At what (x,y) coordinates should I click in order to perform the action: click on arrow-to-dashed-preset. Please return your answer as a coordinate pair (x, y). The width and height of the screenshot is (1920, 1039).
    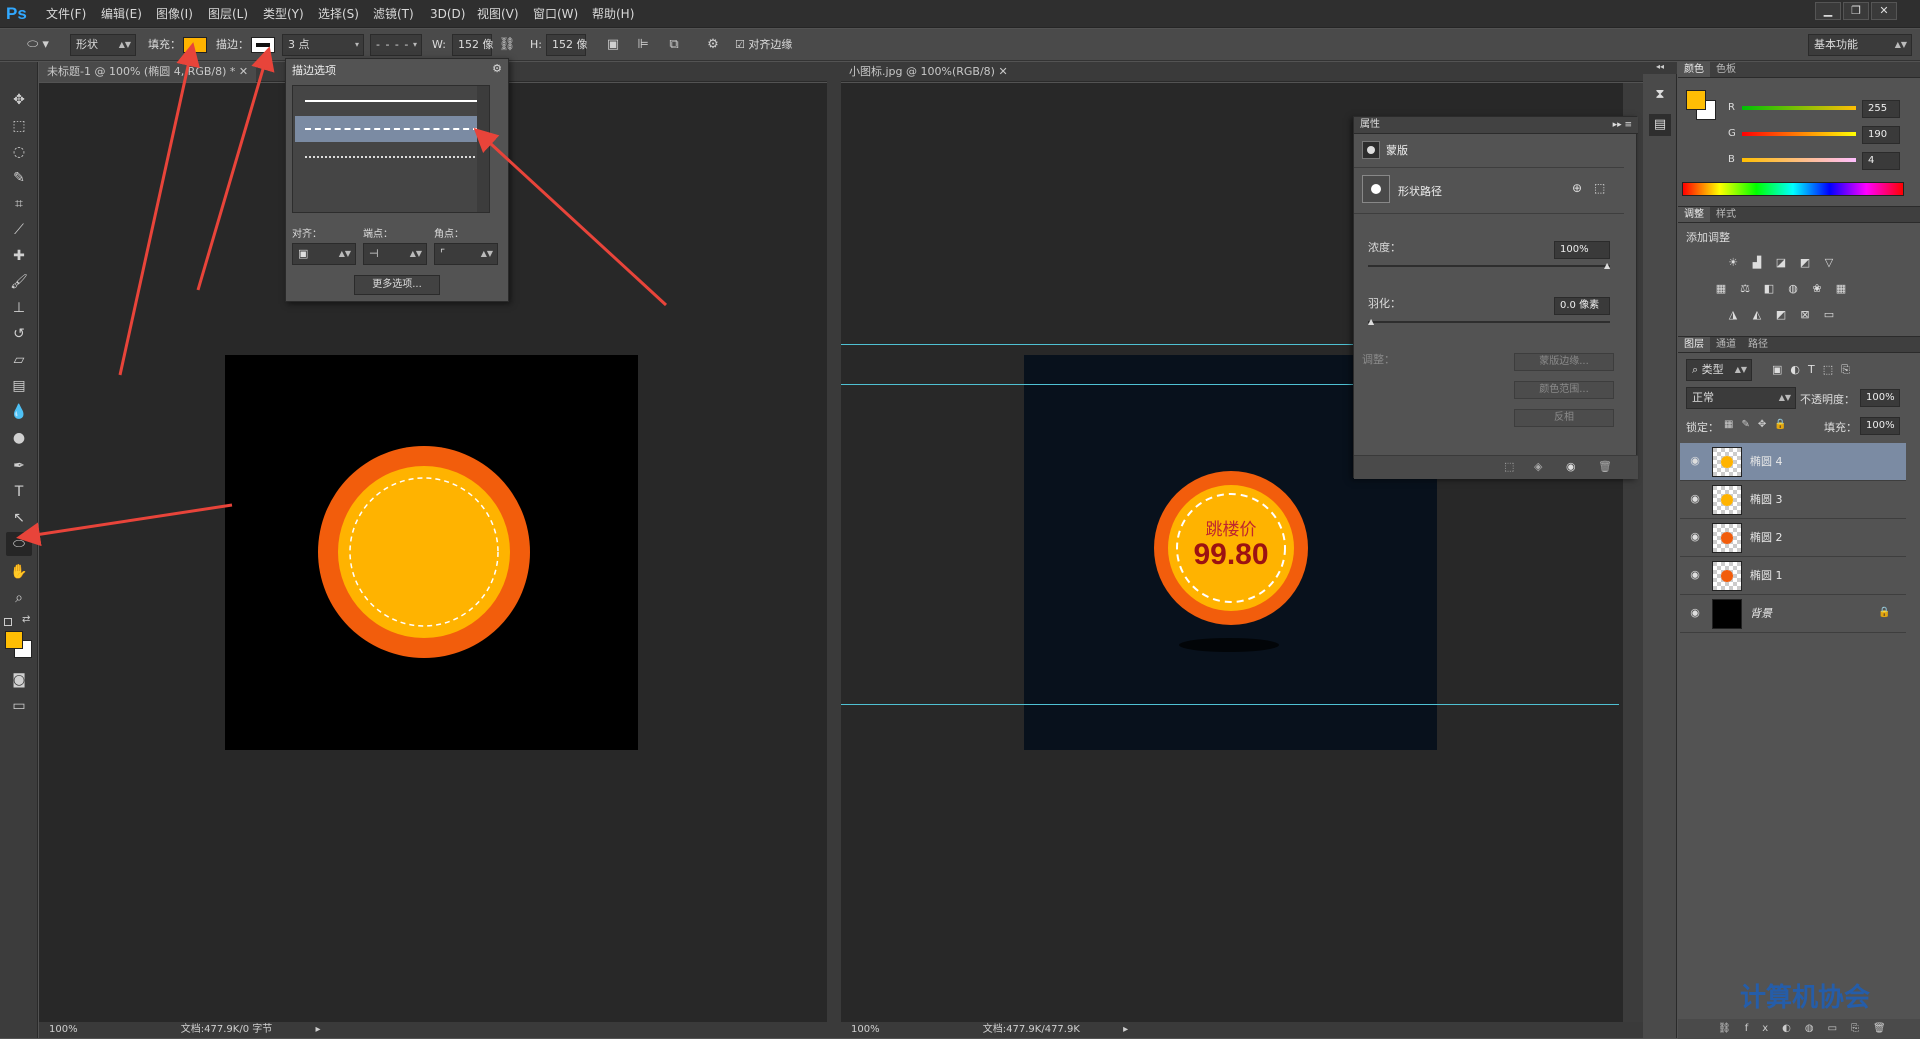
    Looking at the image, I should click on (570, 217).